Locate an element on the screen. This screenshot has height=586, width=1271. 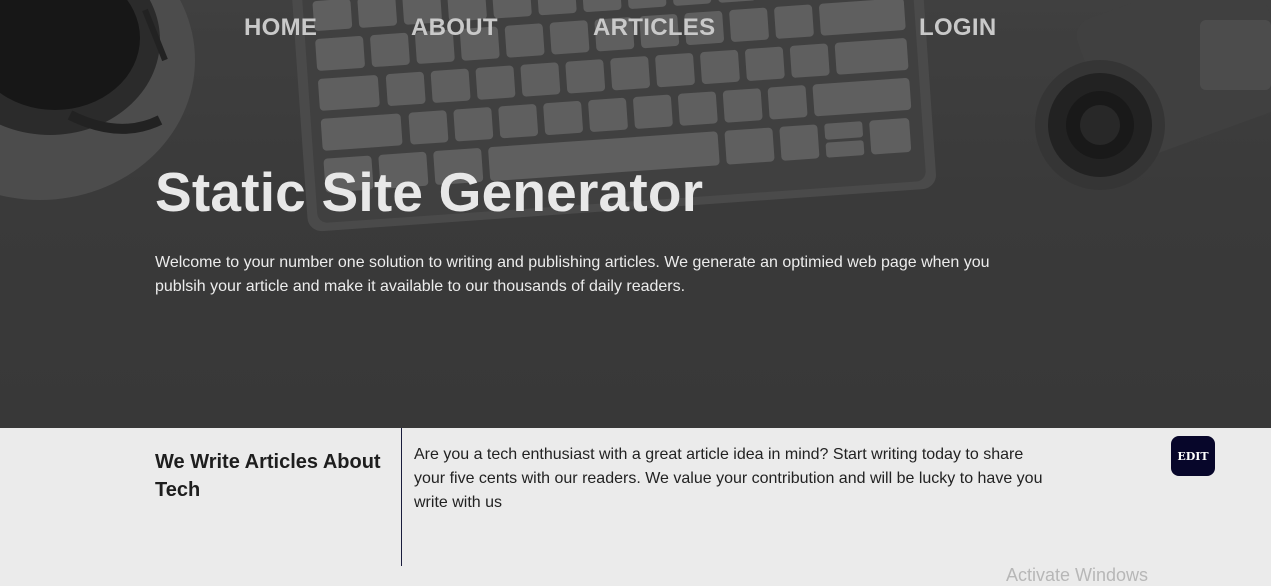
nav-articles-link: ARTICLES is located at coordinates (654, 28).